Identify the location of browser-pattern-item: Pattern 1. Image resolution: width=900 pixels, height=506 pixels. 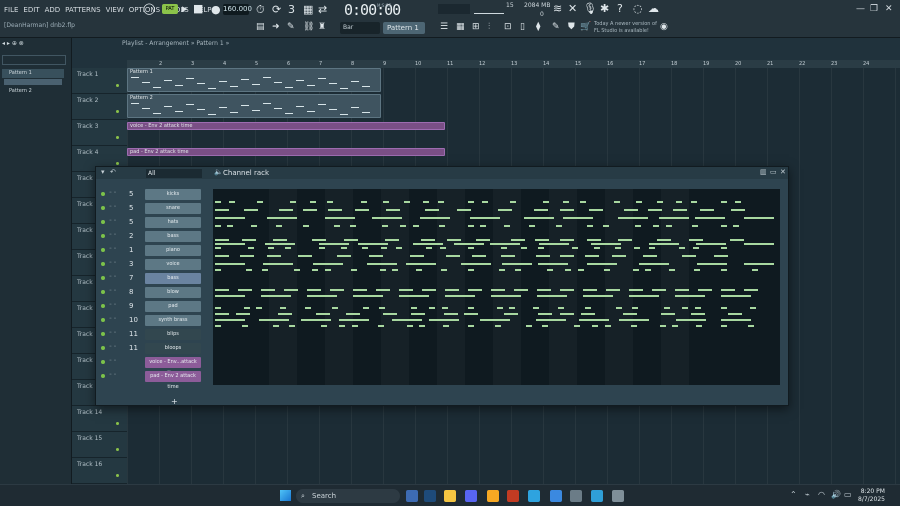
(33, 73).